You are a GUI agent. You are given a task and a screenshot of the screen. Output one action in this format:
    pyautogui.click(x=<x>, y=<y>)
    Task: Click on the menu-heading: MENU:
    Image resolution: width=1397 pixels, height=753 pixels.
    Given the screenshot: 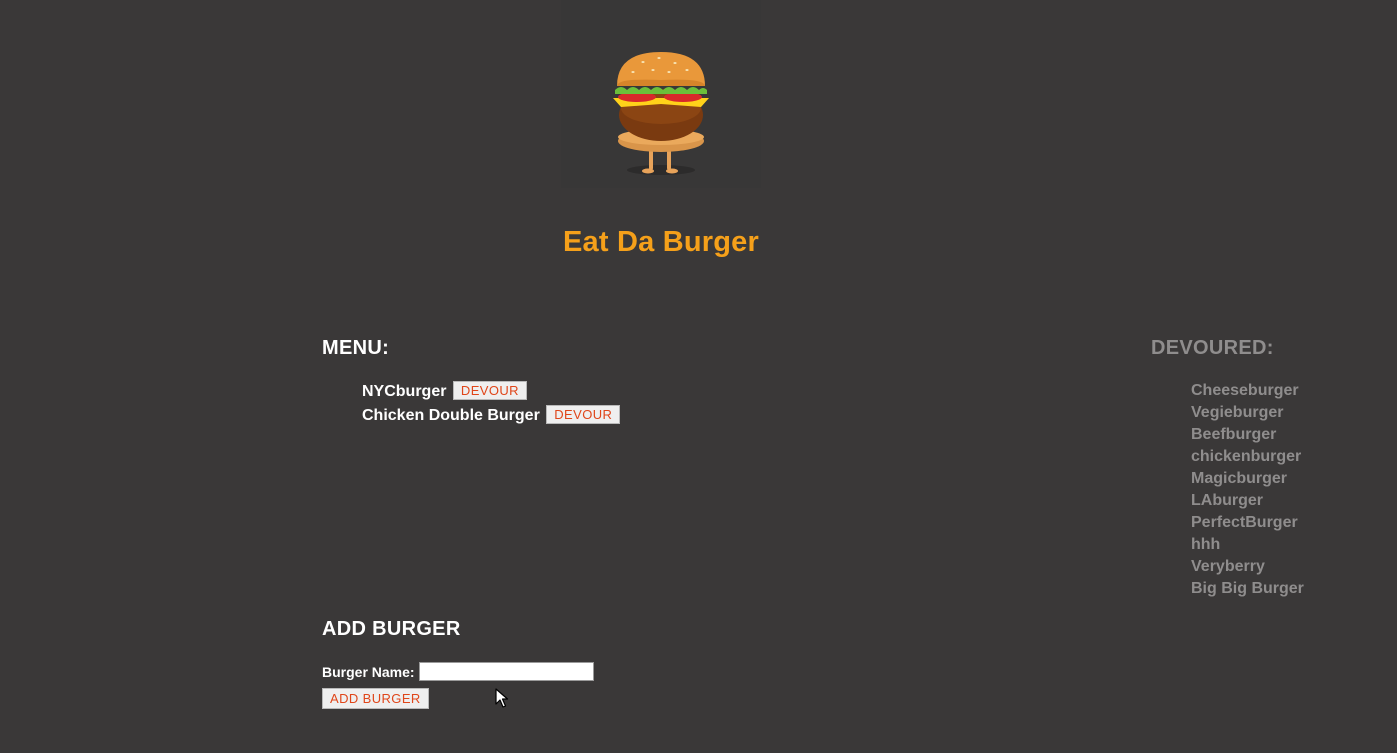 What is the action you would take?
    pyautogui.click(x=356, y=348)
    